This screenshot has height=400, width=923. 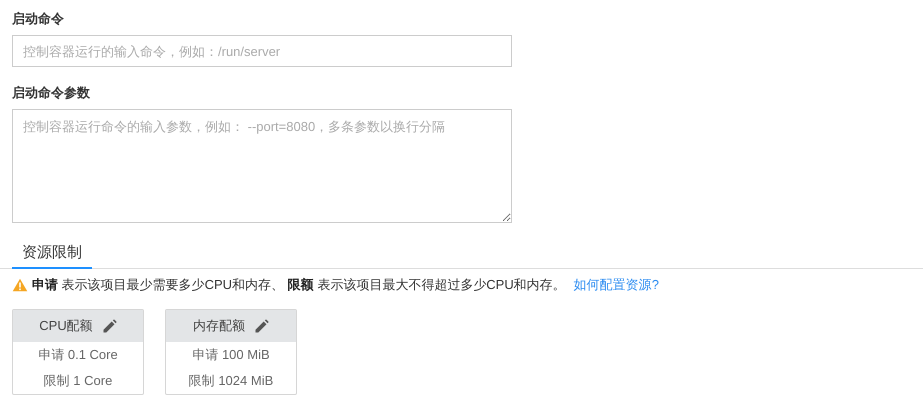 I want to click on request-text: 申请 0.1 Core, so click(x=78, y=355).